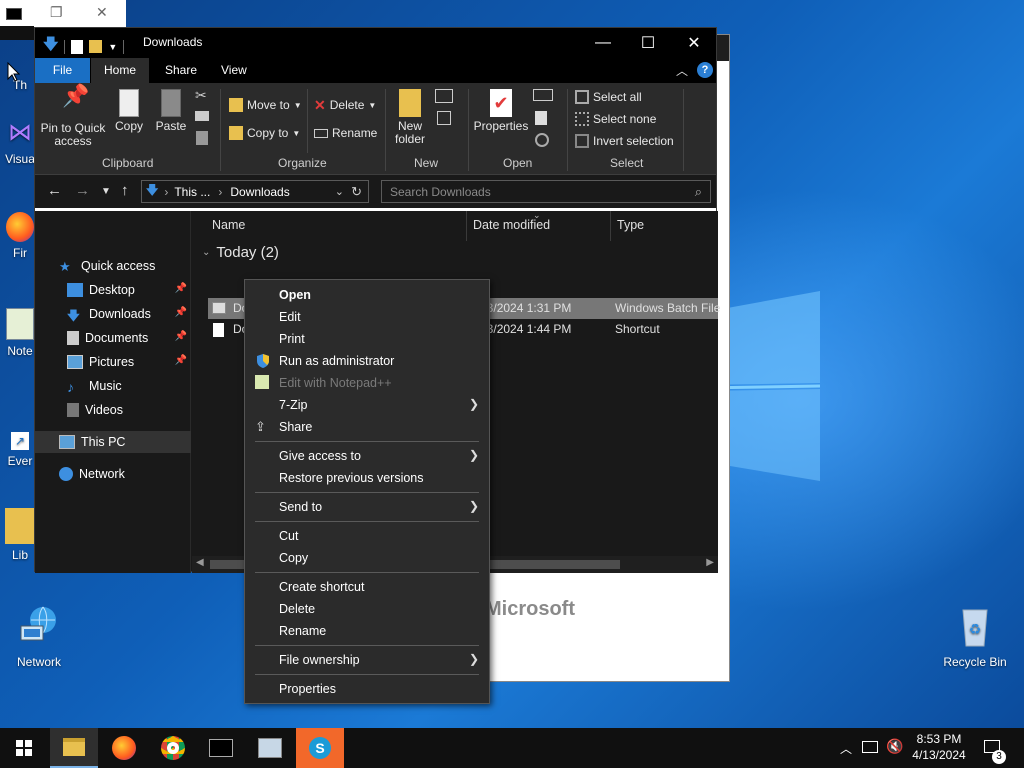 The image size is (1024, 768). What do you see at coordinates (320, 748) in the screenshot?
I see `taskbar-app-s: S` at bounding box center [320, 748].